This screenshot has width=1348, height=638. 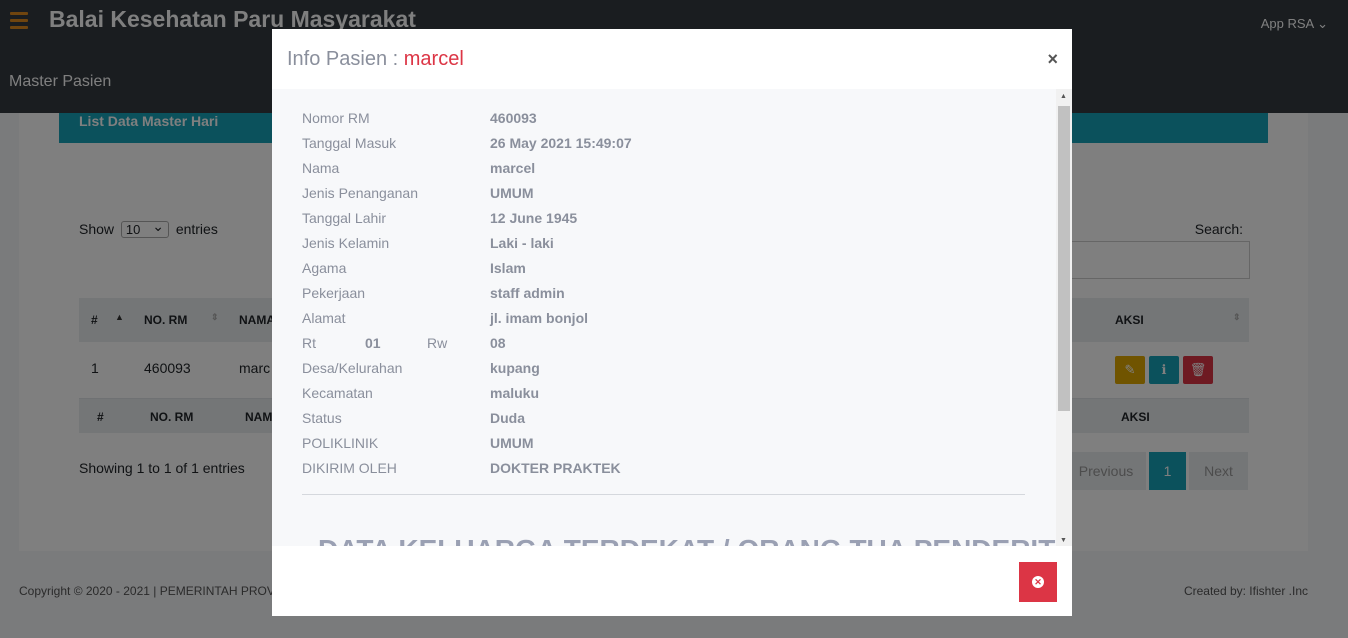 What do you see at coordinates (340, 443) in the screenshot?
I see `info-label: POLIKLINIK` at bounding box center [340, 443].